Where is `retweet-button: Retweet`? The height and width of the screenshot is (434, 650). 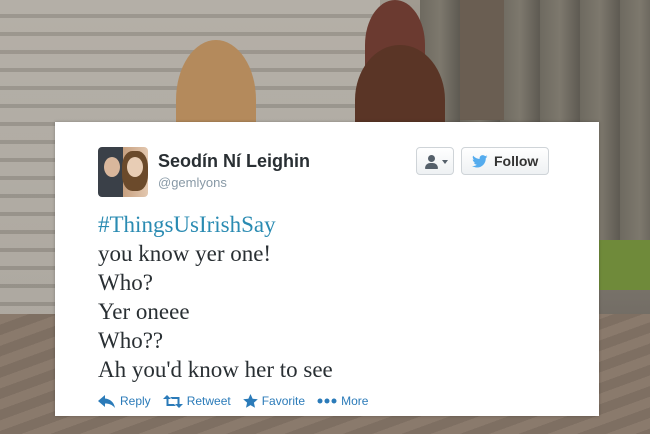 retweet-button: Retweet is located at coordinates (196, 401).